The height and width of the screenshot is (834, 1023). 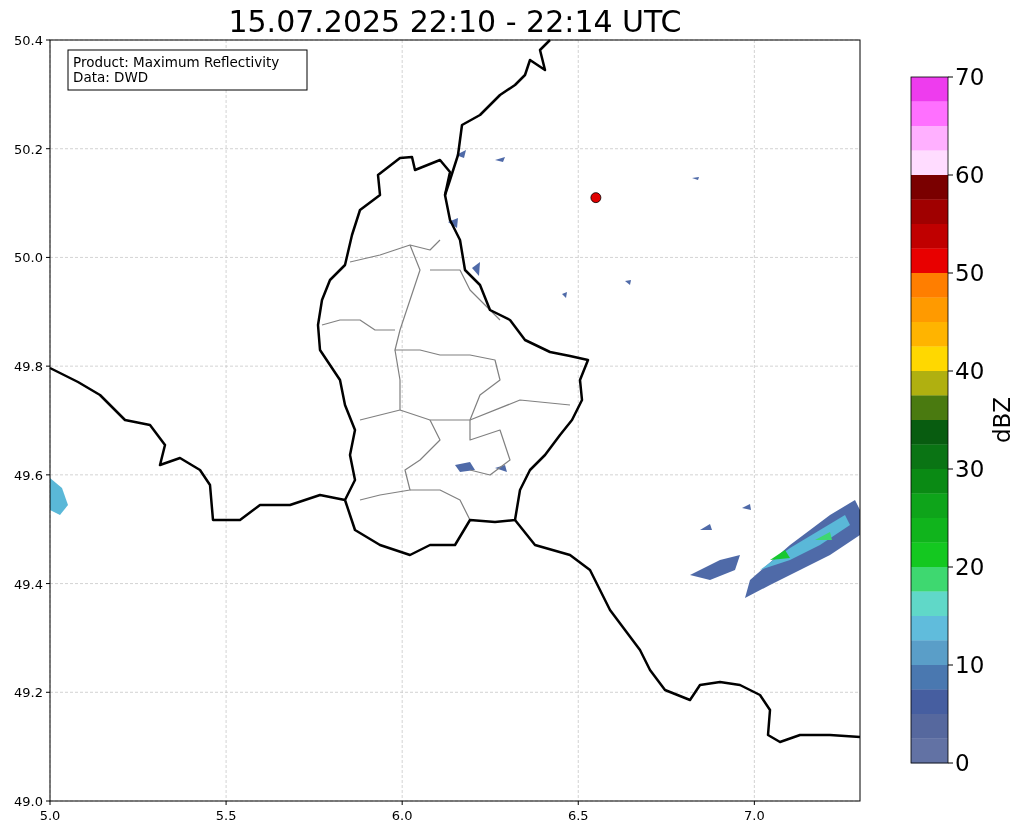 I want to click on colorbar-tick-label: 70, so click(x=970, y=77).